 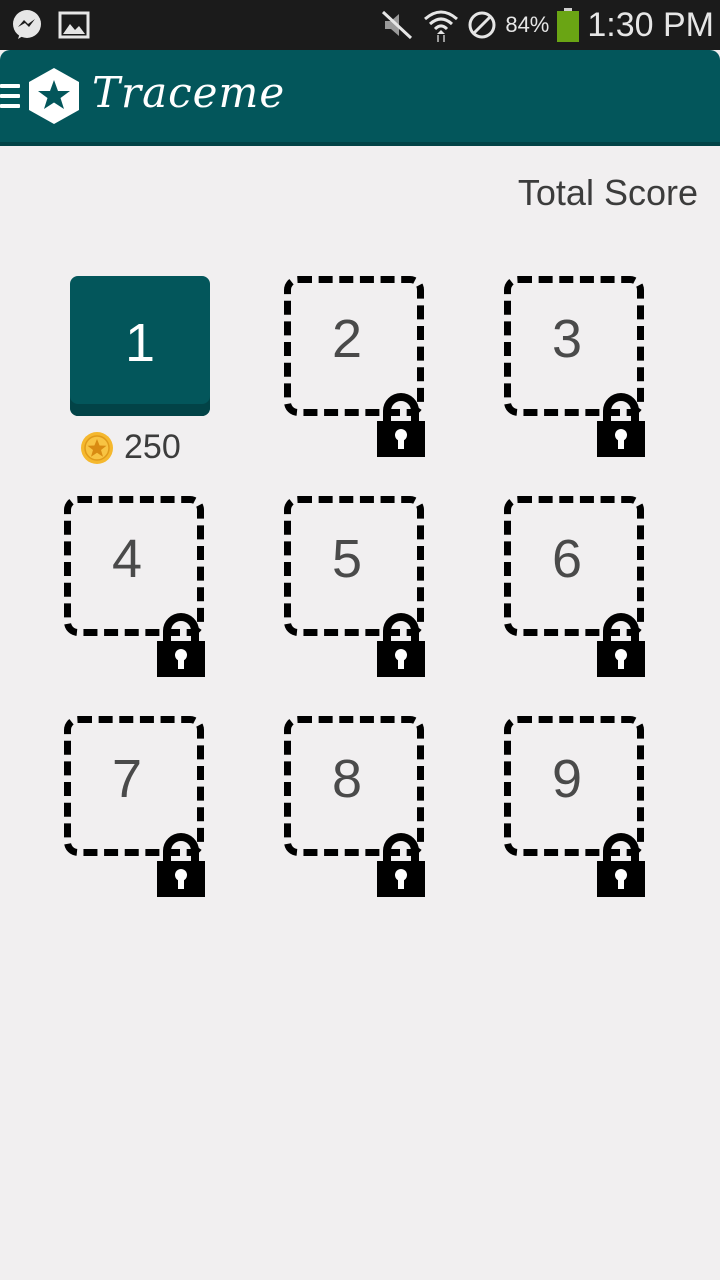 I want to click on level-score: 250, so click(x=130, y=447).